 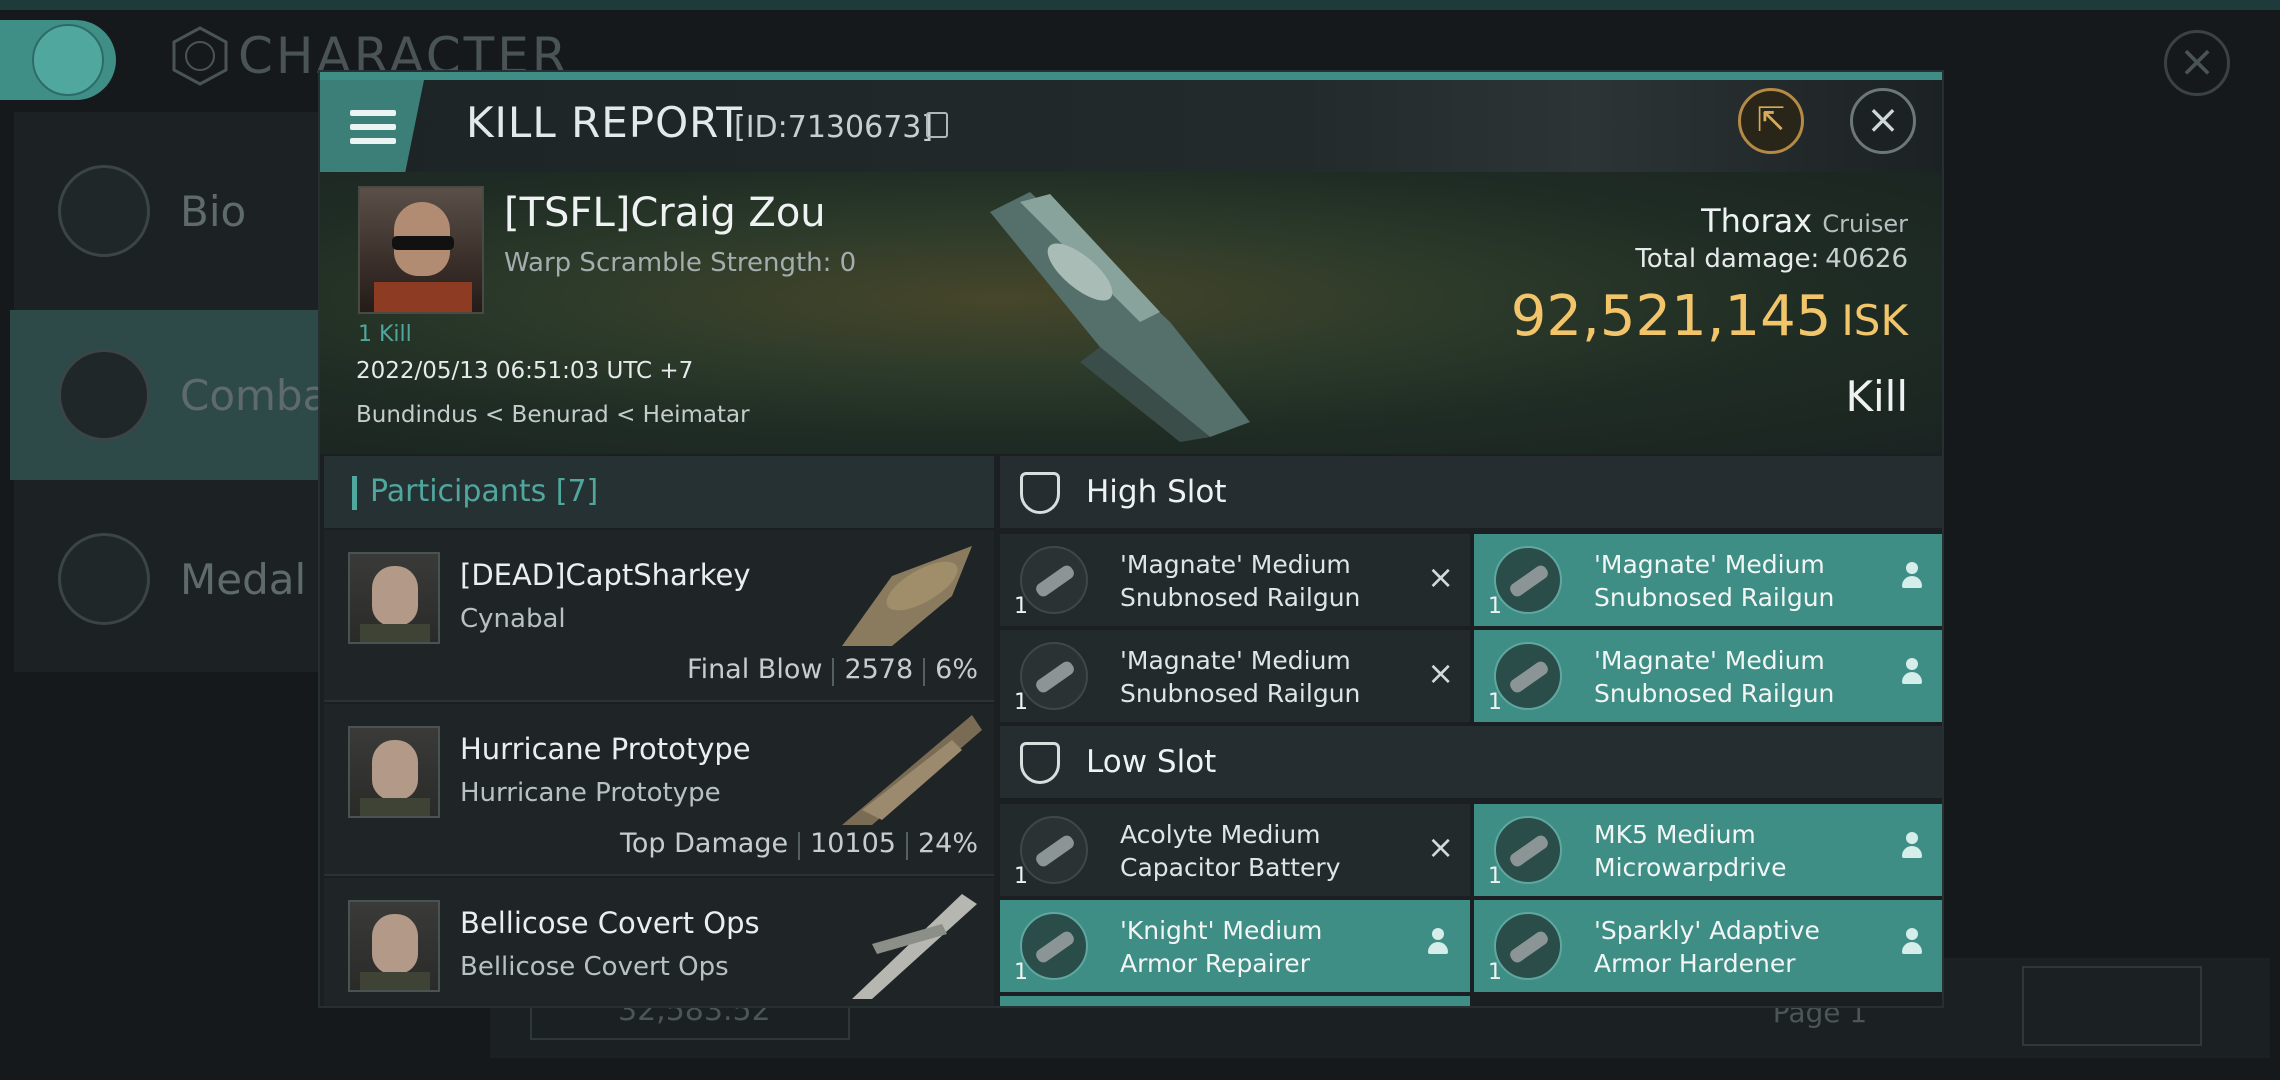 I want to click on menu-icon, so click(x=68, y=60).